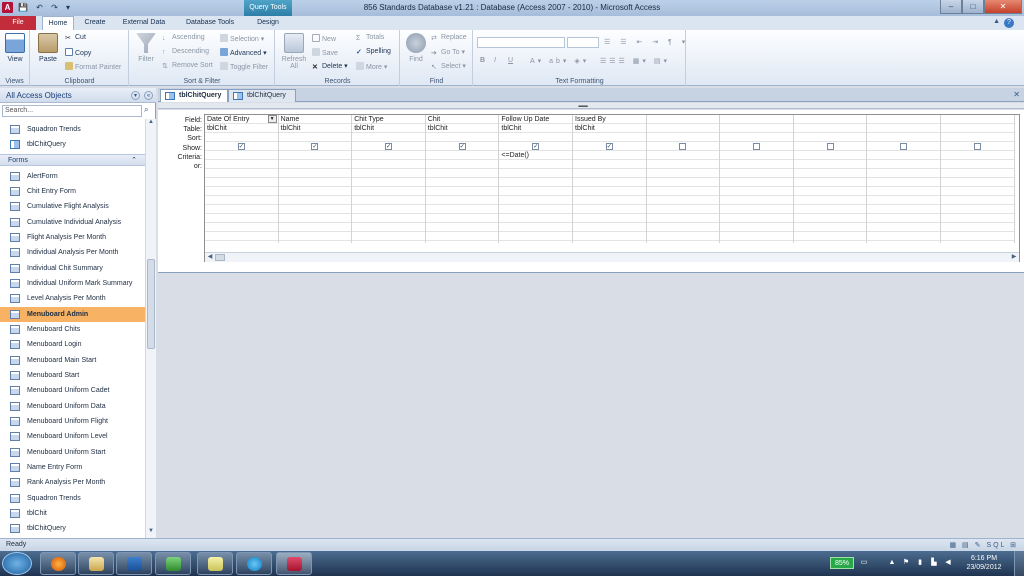 This screenshot has width=1024, height=576. Describe the element at coordinates (72, 160) in the screenshot. I see `nav-group-forms: Forms ⌃` at that location.